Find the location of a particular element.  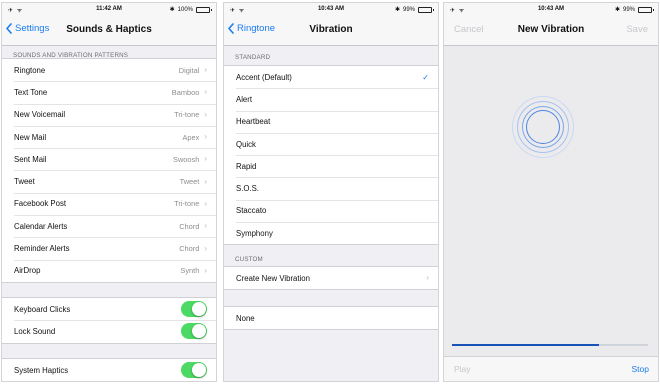

create-new-vibration-item: Create New Vibration › is located at coordinates (331, 278).